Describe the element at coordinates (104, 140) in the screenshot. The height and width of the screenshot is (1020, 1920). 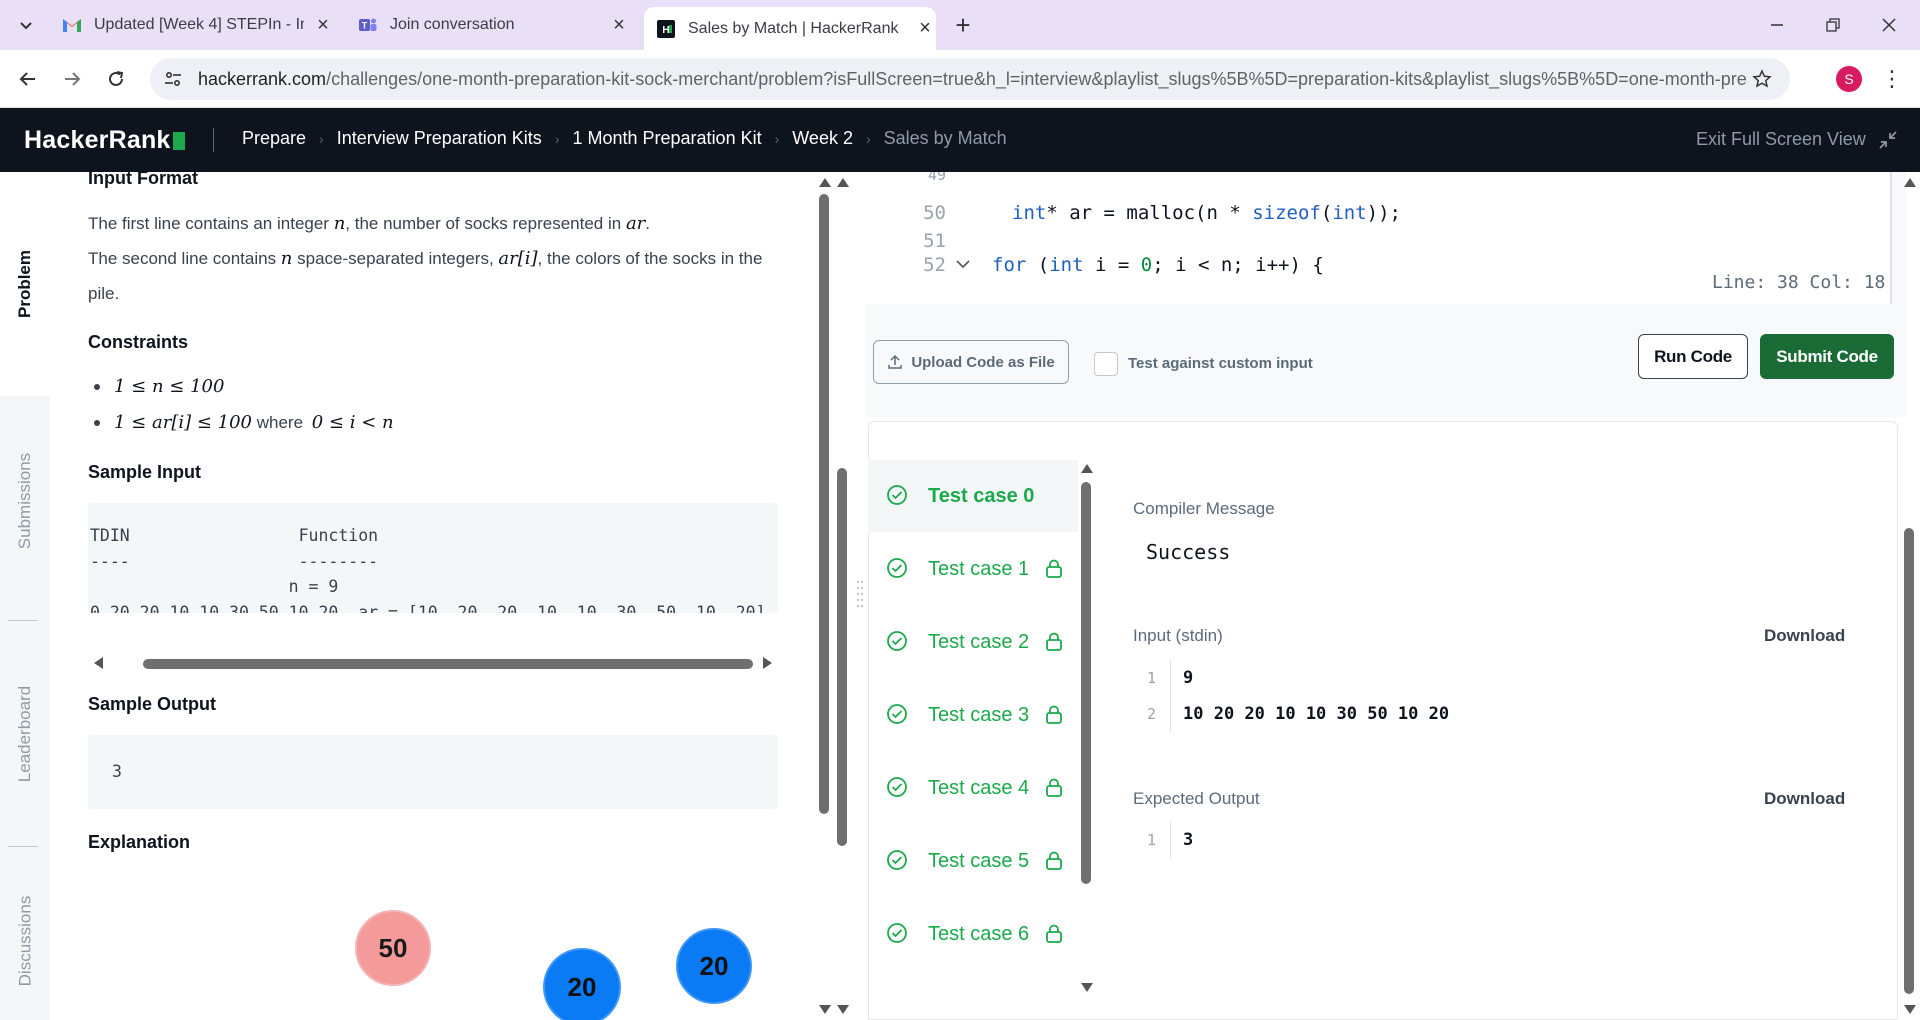
I see `hackerrank-logo: HackerRank` at that location.